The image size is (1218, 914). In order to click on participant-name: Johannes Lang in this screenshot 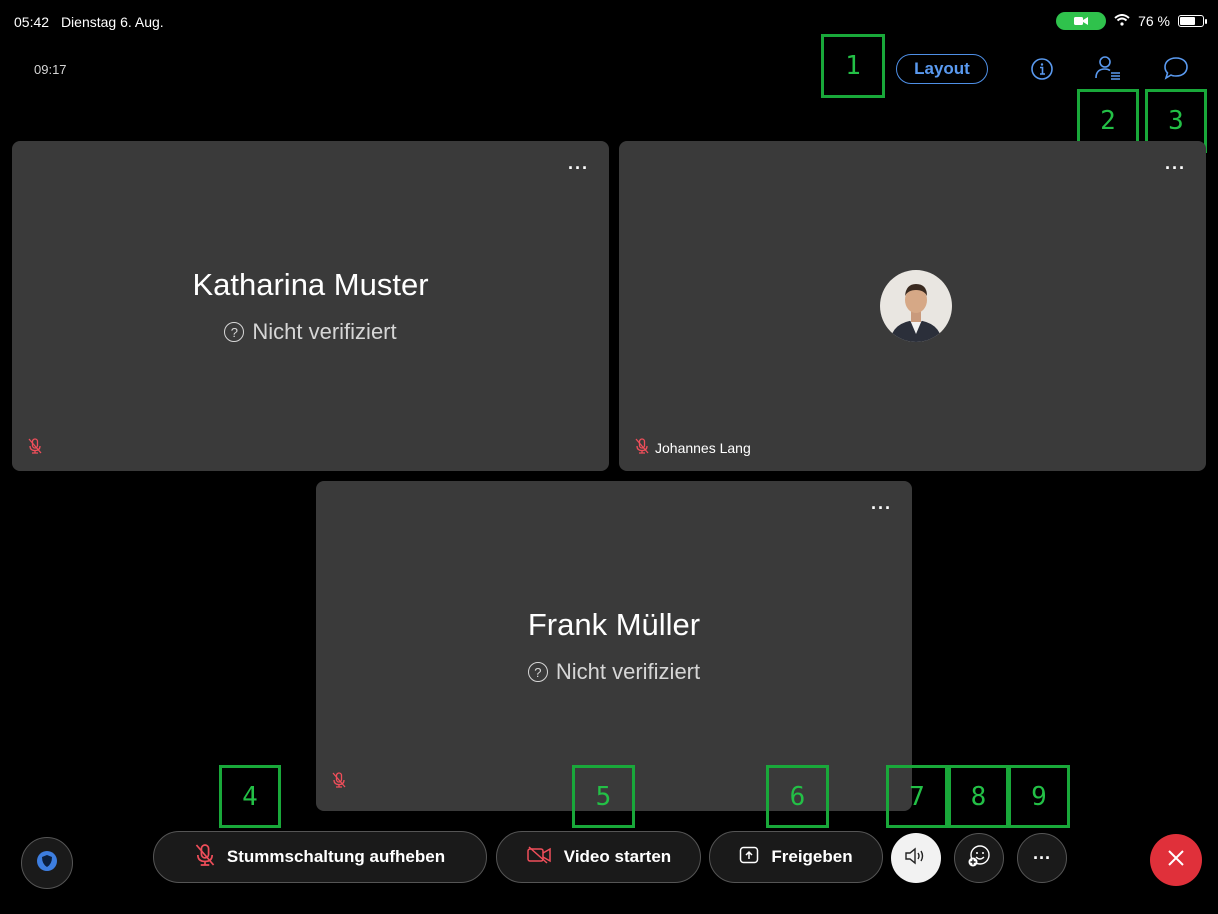, I will do `click(703, 447)`.